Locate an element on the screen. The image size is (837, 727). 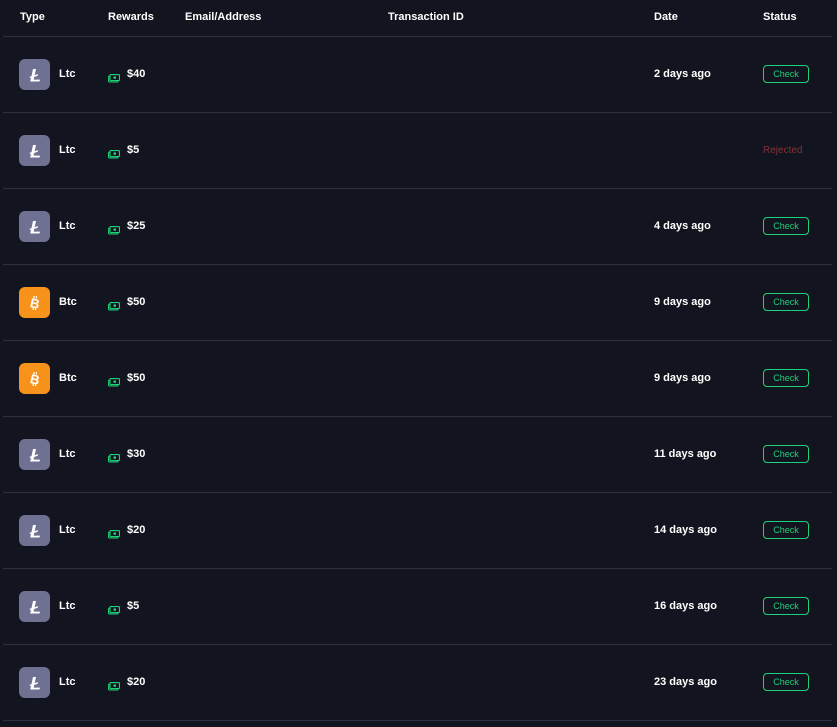
transaction-date: 4 days ago is located at coordinates (682, 226).